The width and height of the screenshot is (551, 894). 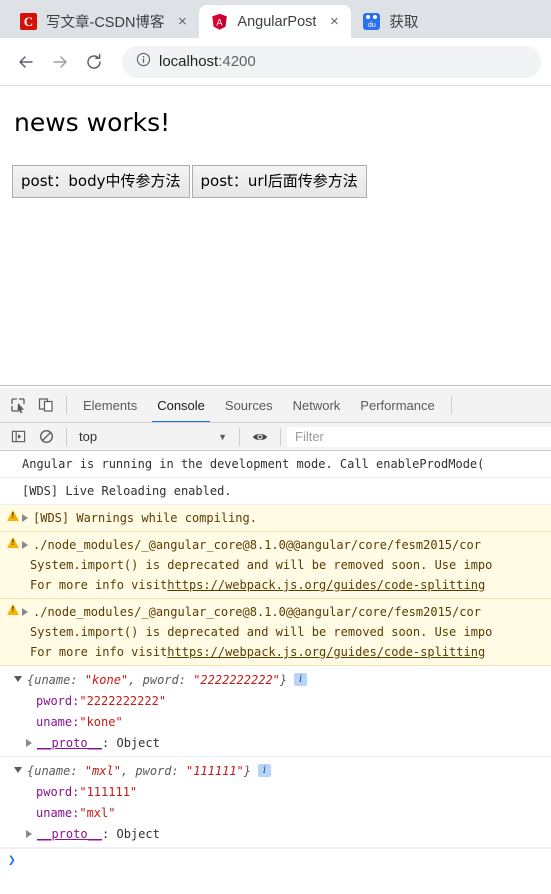 What do you see at coordinates (275, 491) in the screenshot?
I see `console-message: [WDS] Live Reloading enabled.` at bounding box center [275, 491].